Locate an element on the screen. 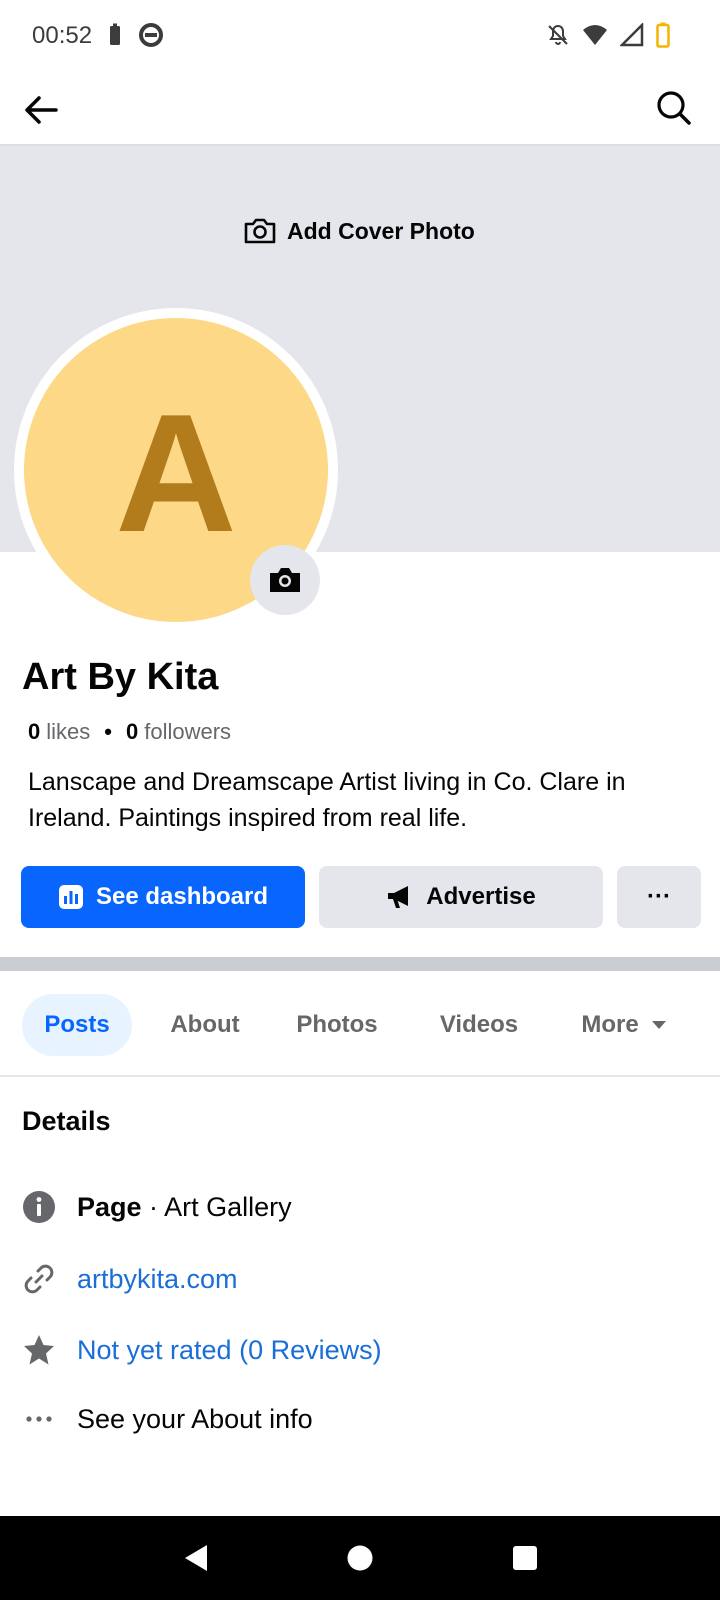 This screenshot has width=720, height=1600. status-right-icons is located at coordinates (608, 35).